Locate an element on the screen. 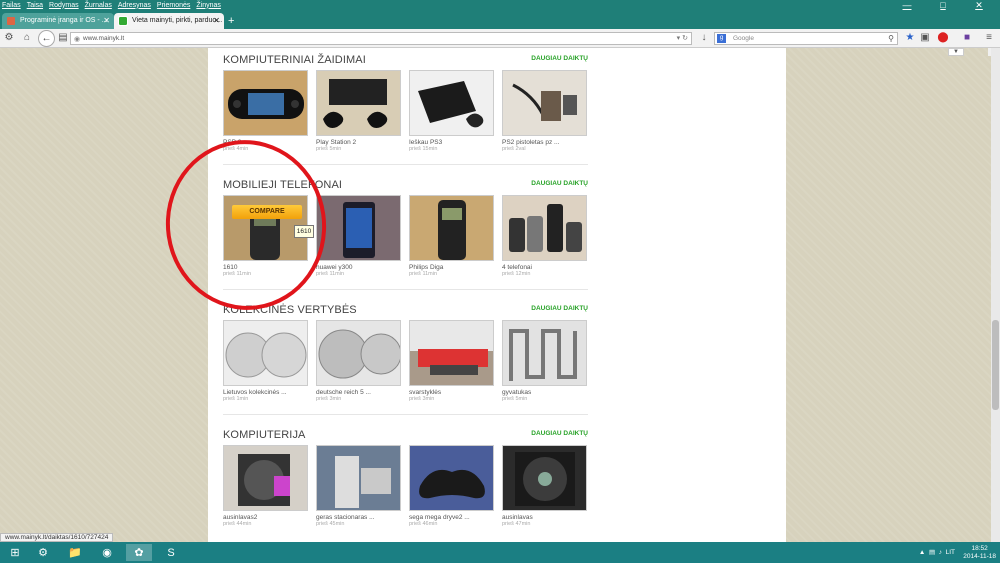 This screenshot has width=1000, height=563. home-icon: ⌂ is located at coordinates (27, 38).